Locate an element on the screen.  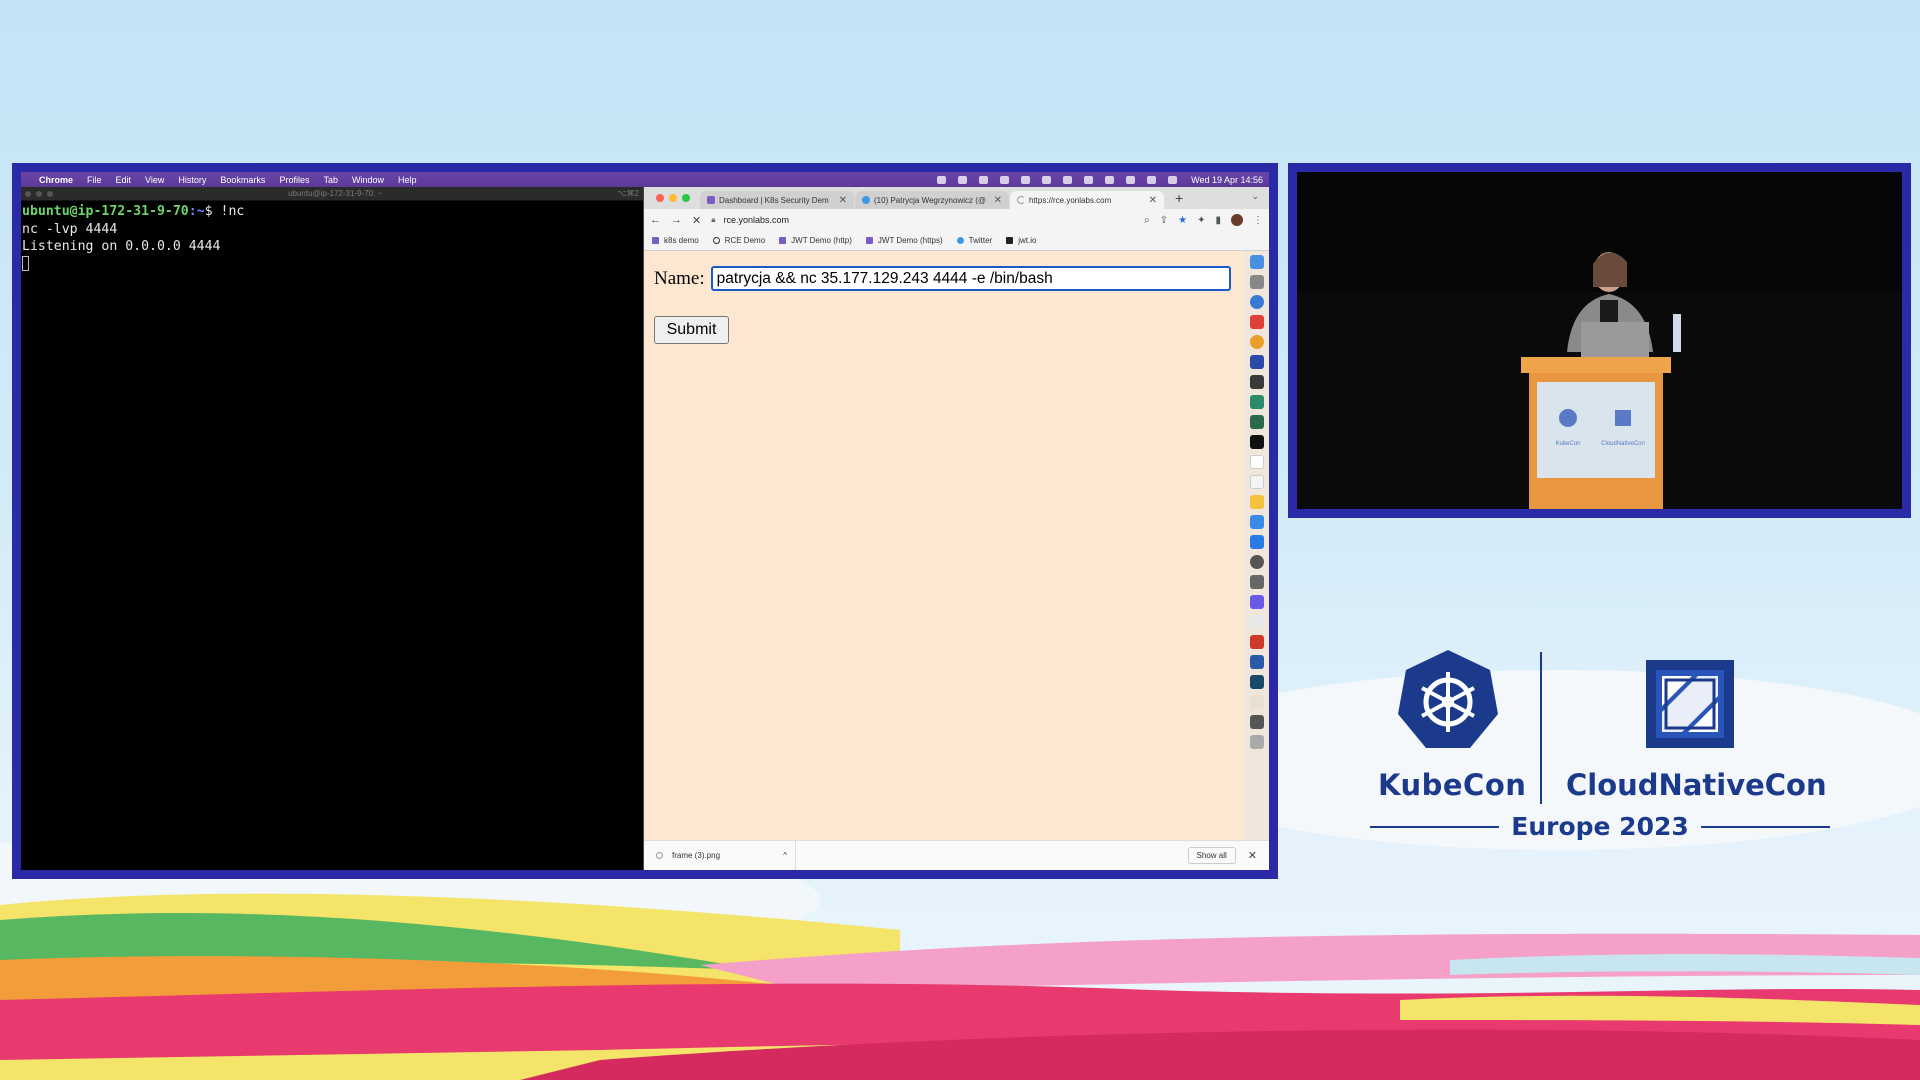
menu-view: View is located at coordinates (154, 180).